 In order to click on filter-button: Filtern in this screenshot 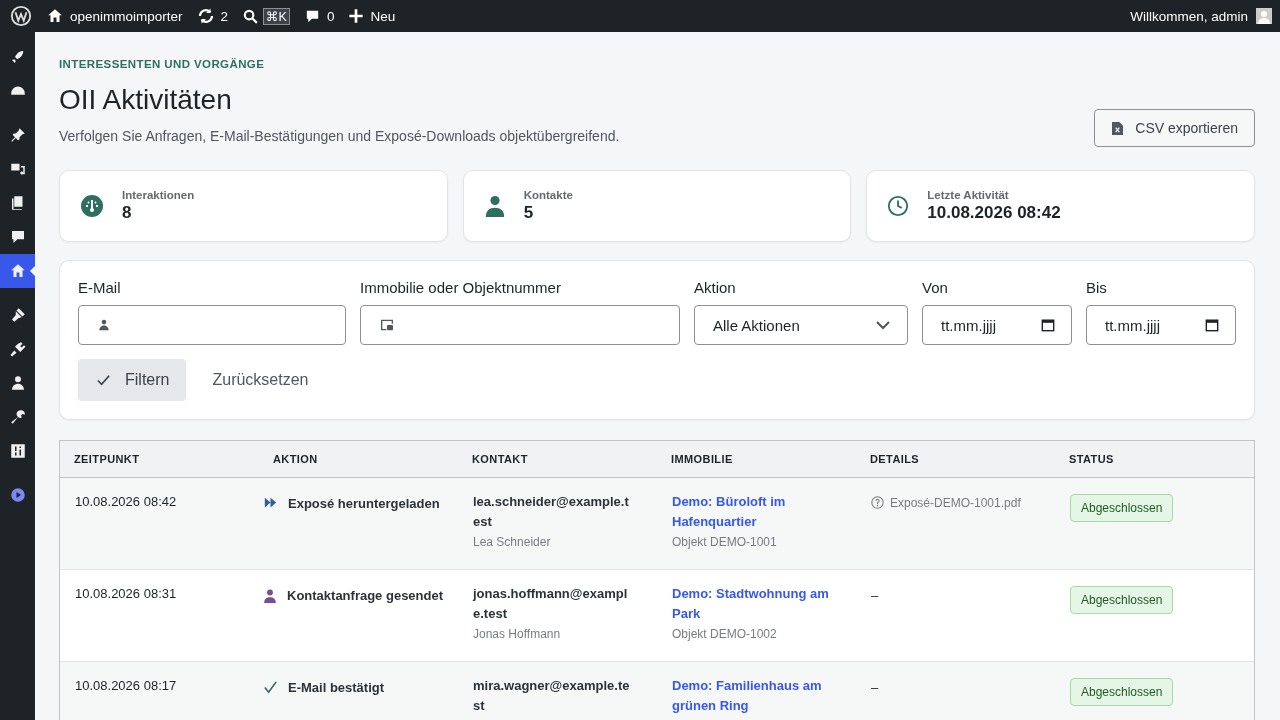, I will do `click(132, 380)`.